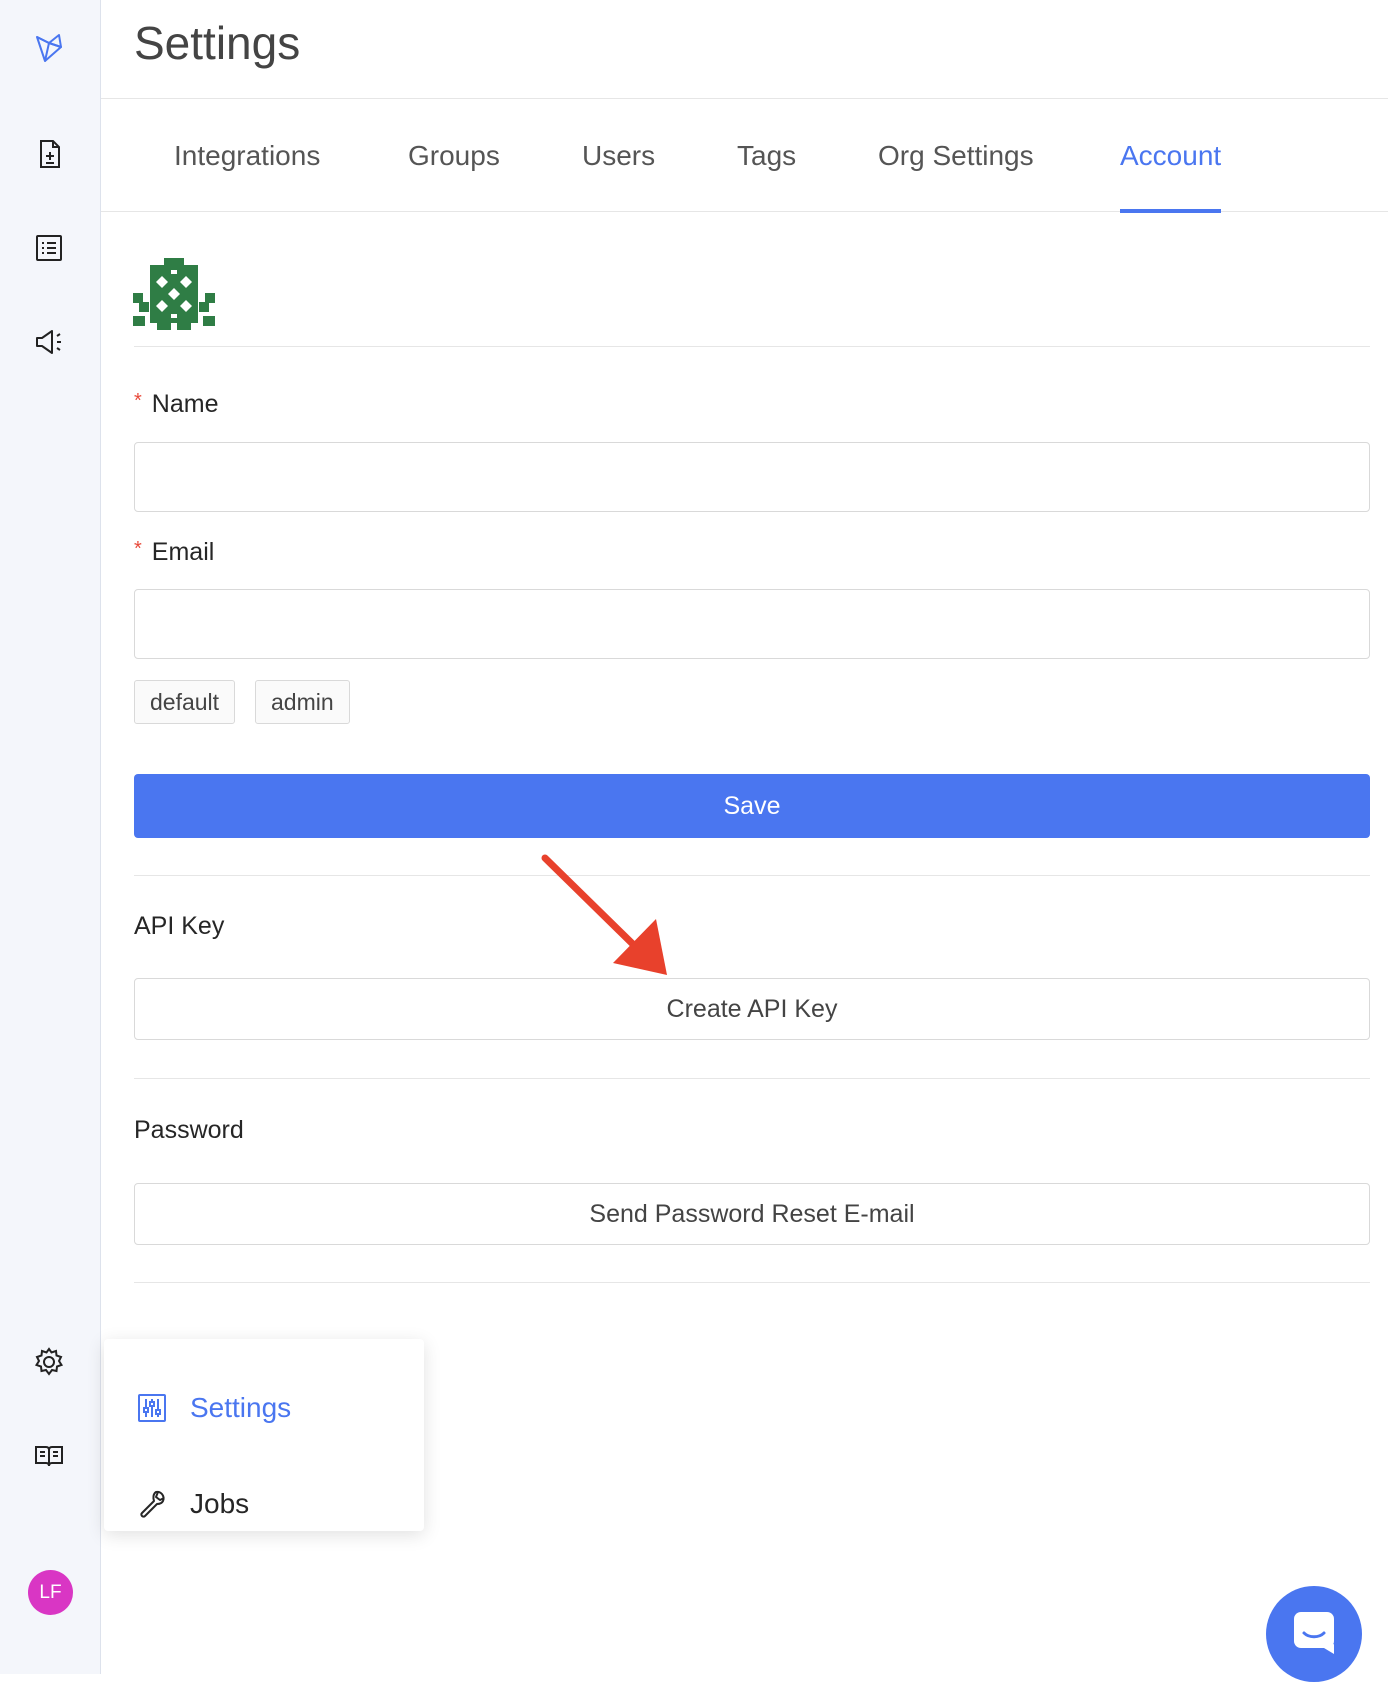 The height and width of the screenshot is (1682, 1388). What do you see at coordinates (185, 404) in the screenshot?
I see `name-label-text: Name` at bounding box center [185, 404].